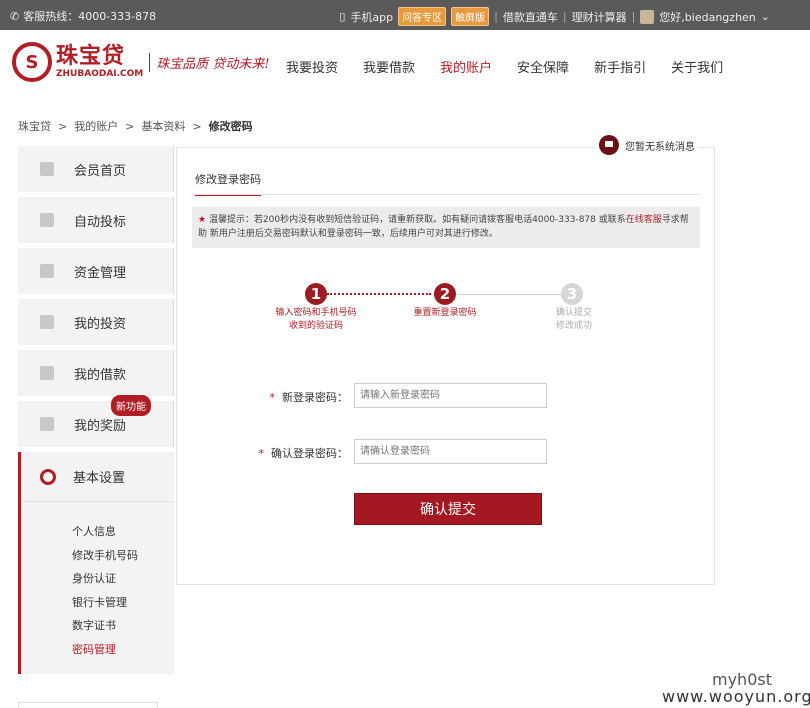 This screenshot has width=810, height=708. I want to click on sidebar-item-home: 会员首页, so click(96, 169).